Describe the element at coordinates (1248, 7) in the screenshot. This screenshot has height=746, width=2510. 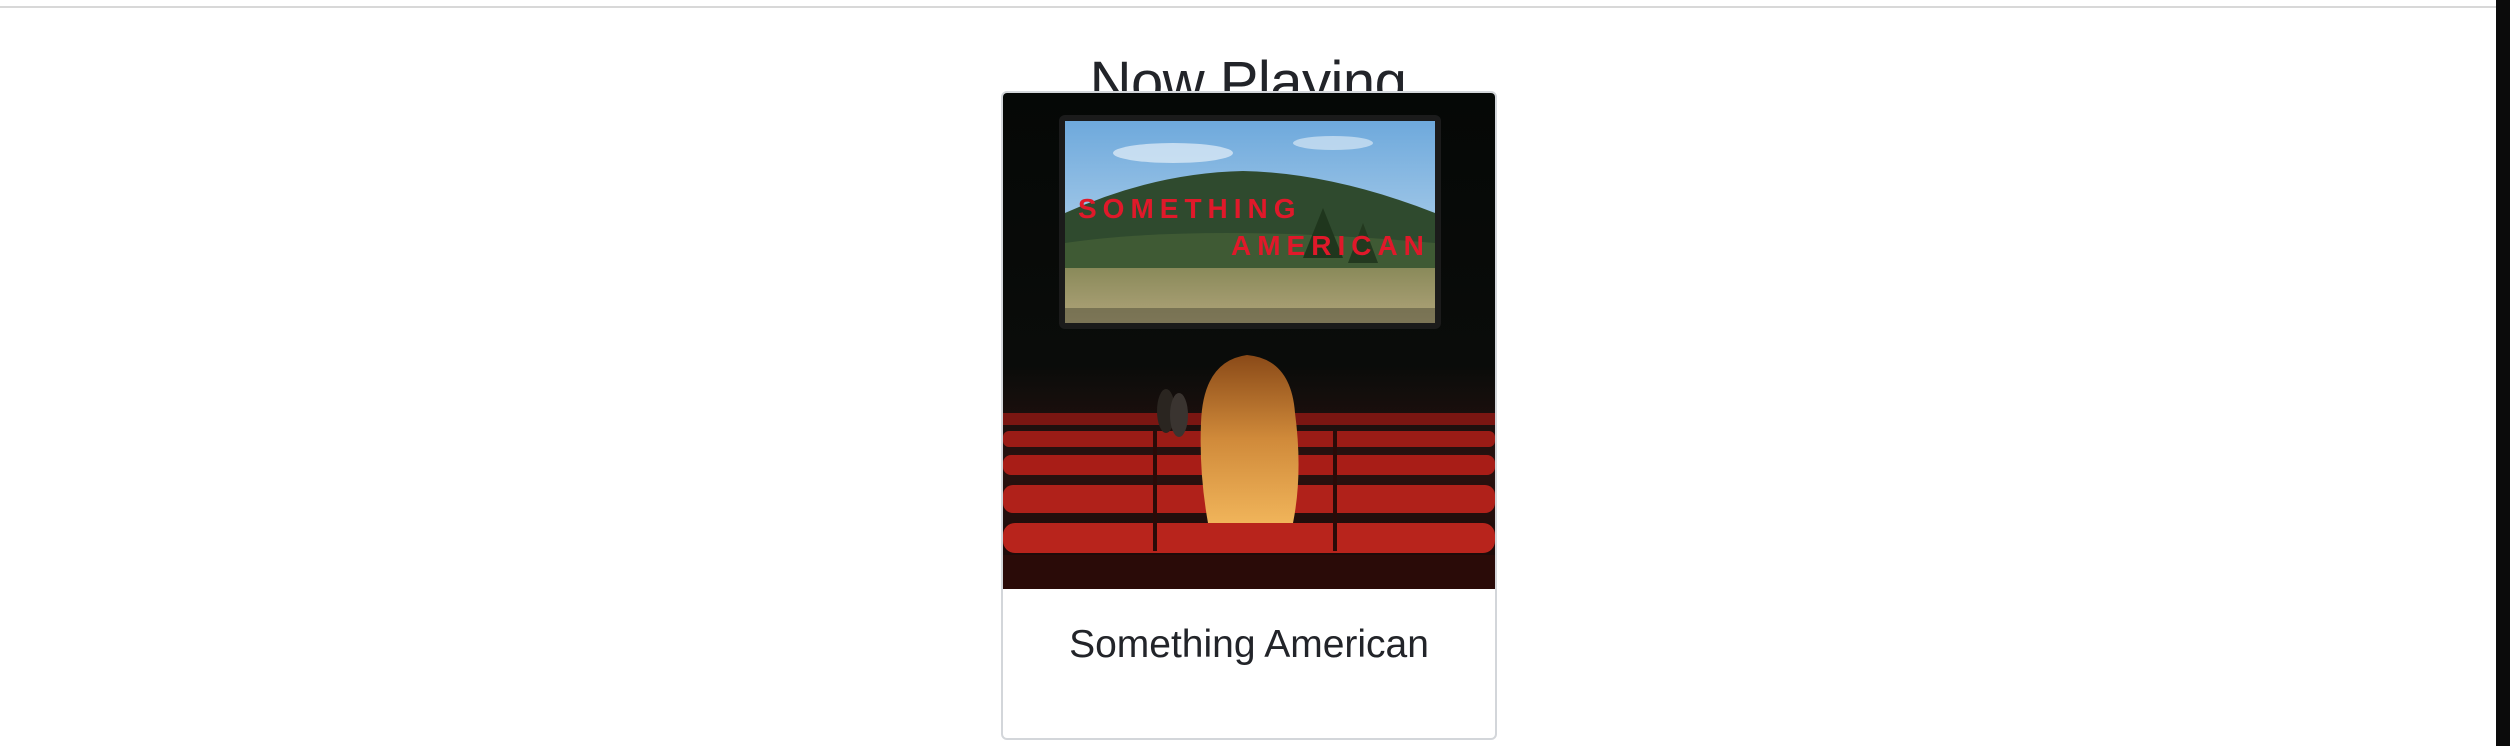
I see `top-divider` at that location.